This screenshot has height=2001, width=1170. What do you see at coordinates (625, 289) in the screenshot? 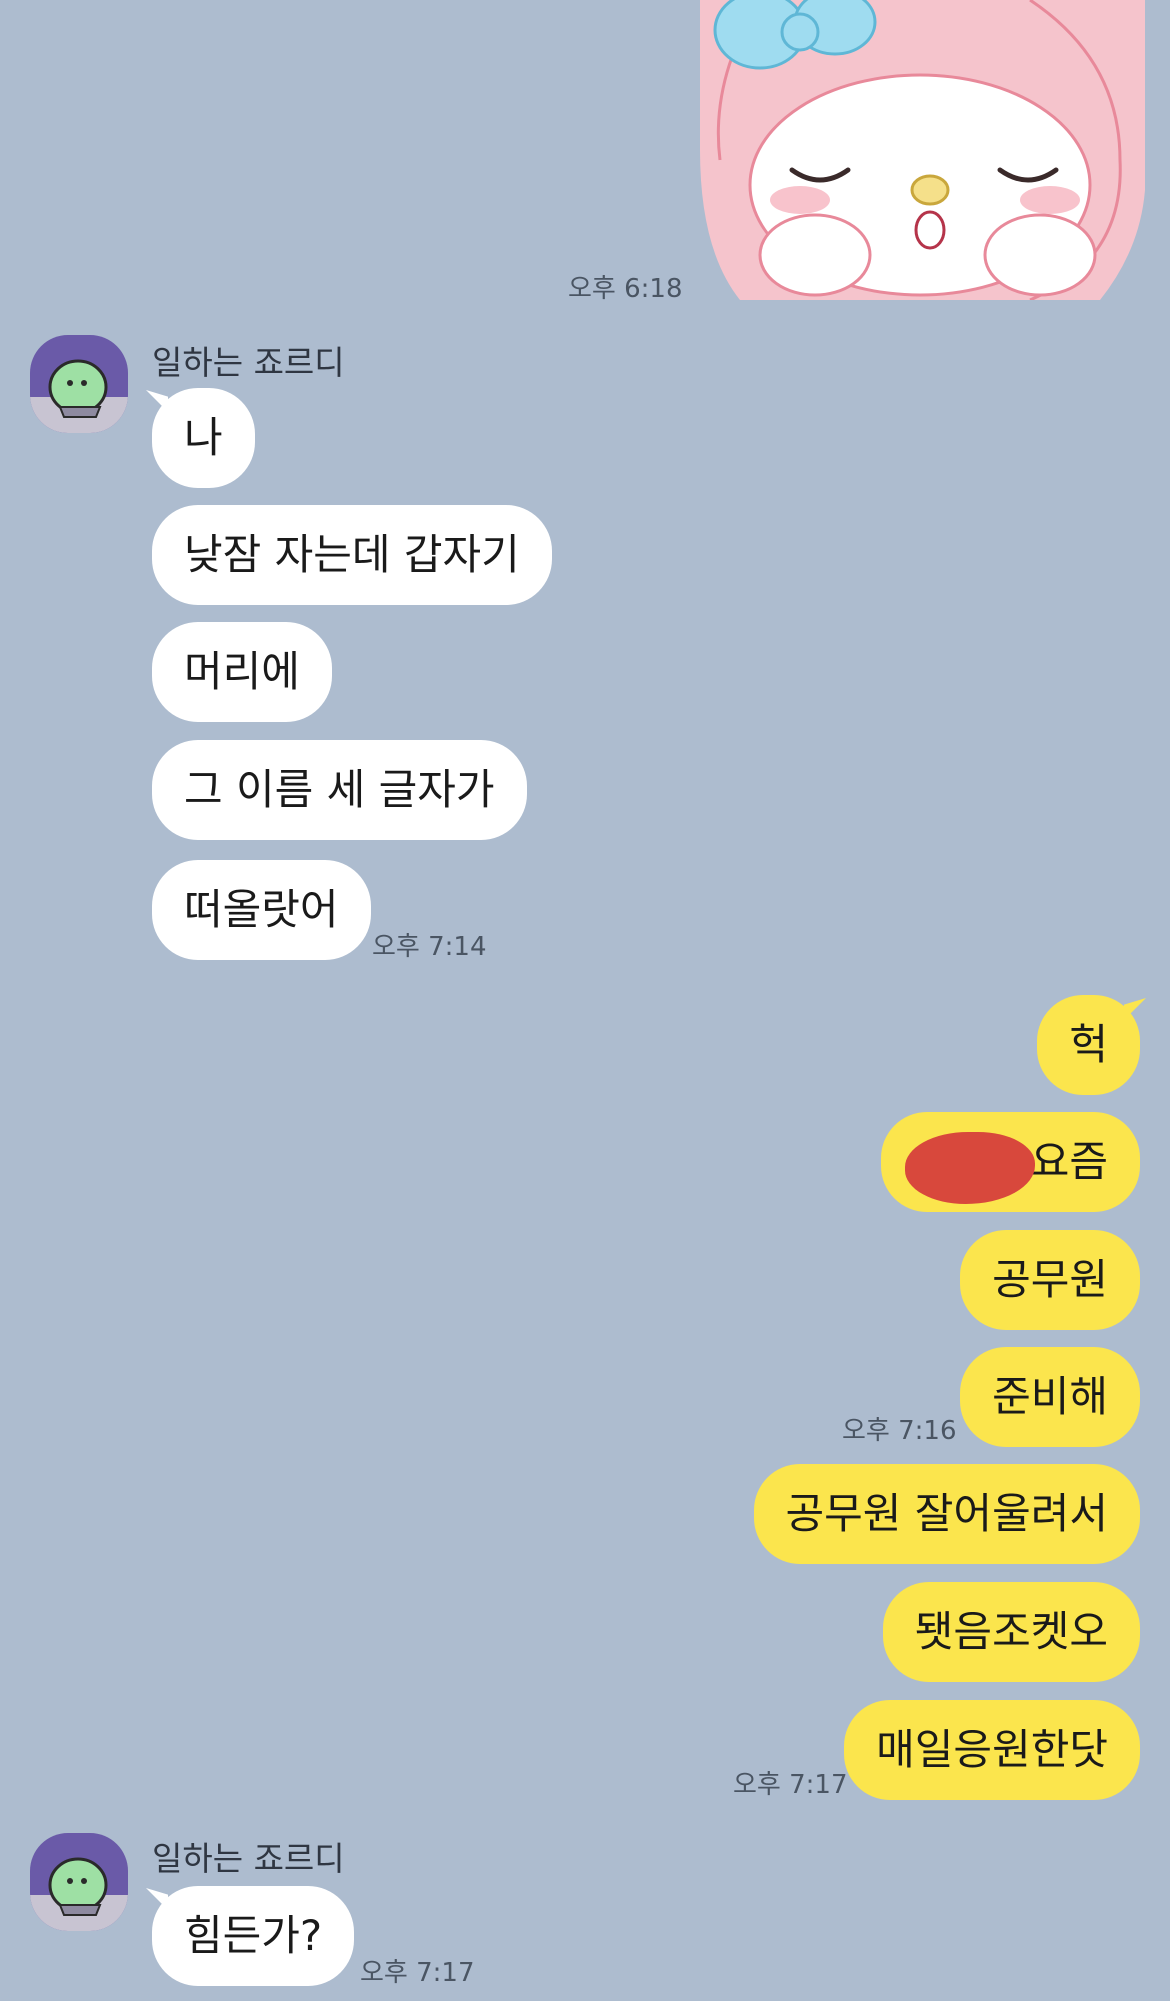
I see `sticker-timestamp: 오후 6:18` at bounding box center [625, 289].